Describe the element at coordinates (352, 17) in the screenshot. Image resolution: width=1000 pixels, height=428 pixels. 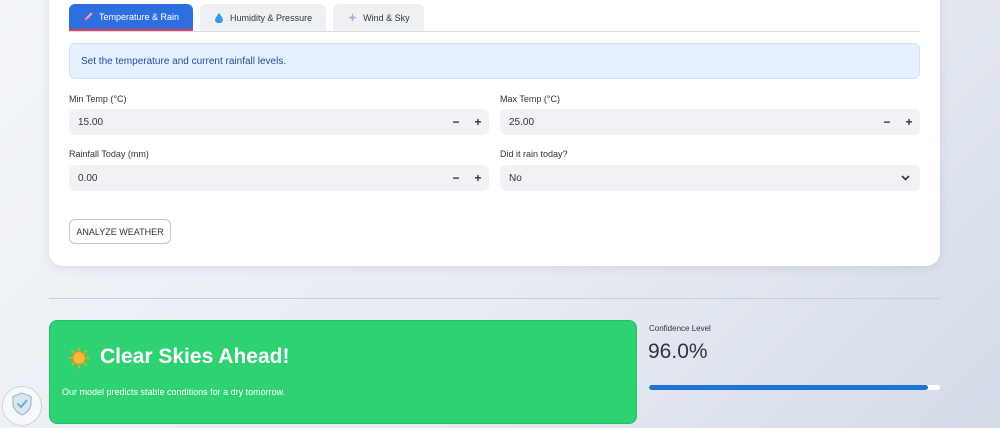
I see `sparkle-icon` at that location.